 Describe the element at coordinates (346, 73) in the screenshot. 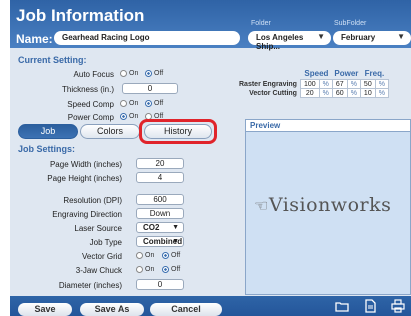

I see `power-header: Power` at that location.